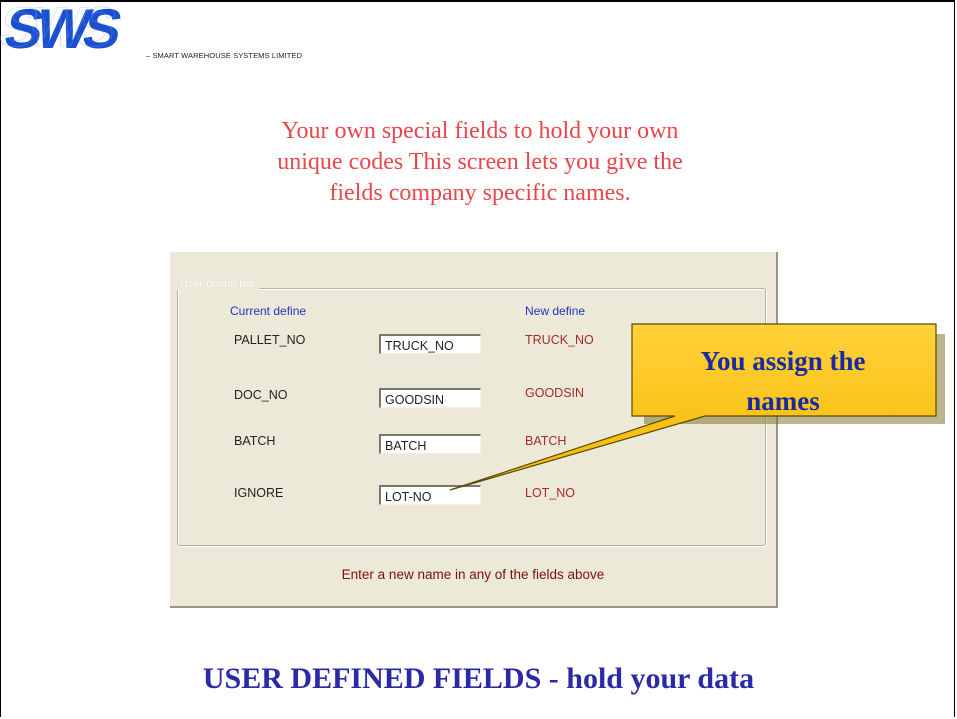 Image resolution: width=957 pixels, height=719 pixels. Describe the element at coordinates (480, 193) in the screenshot. I see `intro-line: fields company specific names.` at that location.